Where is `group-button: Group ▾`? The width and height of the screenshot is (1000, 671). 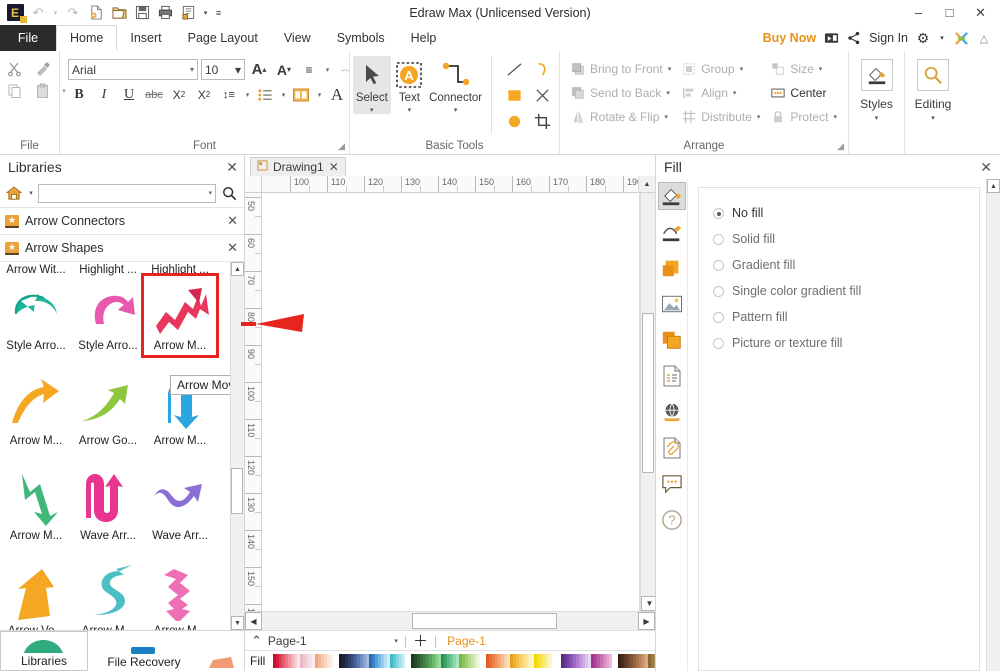
group-button: Group ▾ is located at coordinates (720, 69).